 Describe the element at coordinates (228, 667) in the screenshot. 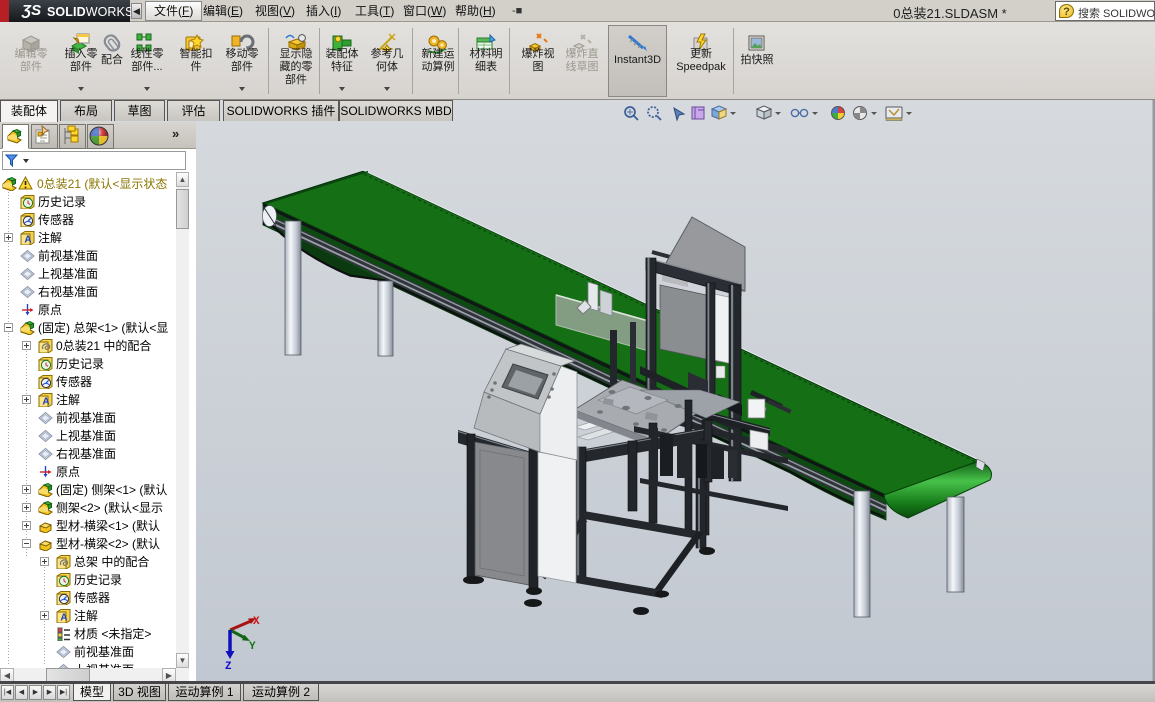

I see `svg-text: Z` at that location.